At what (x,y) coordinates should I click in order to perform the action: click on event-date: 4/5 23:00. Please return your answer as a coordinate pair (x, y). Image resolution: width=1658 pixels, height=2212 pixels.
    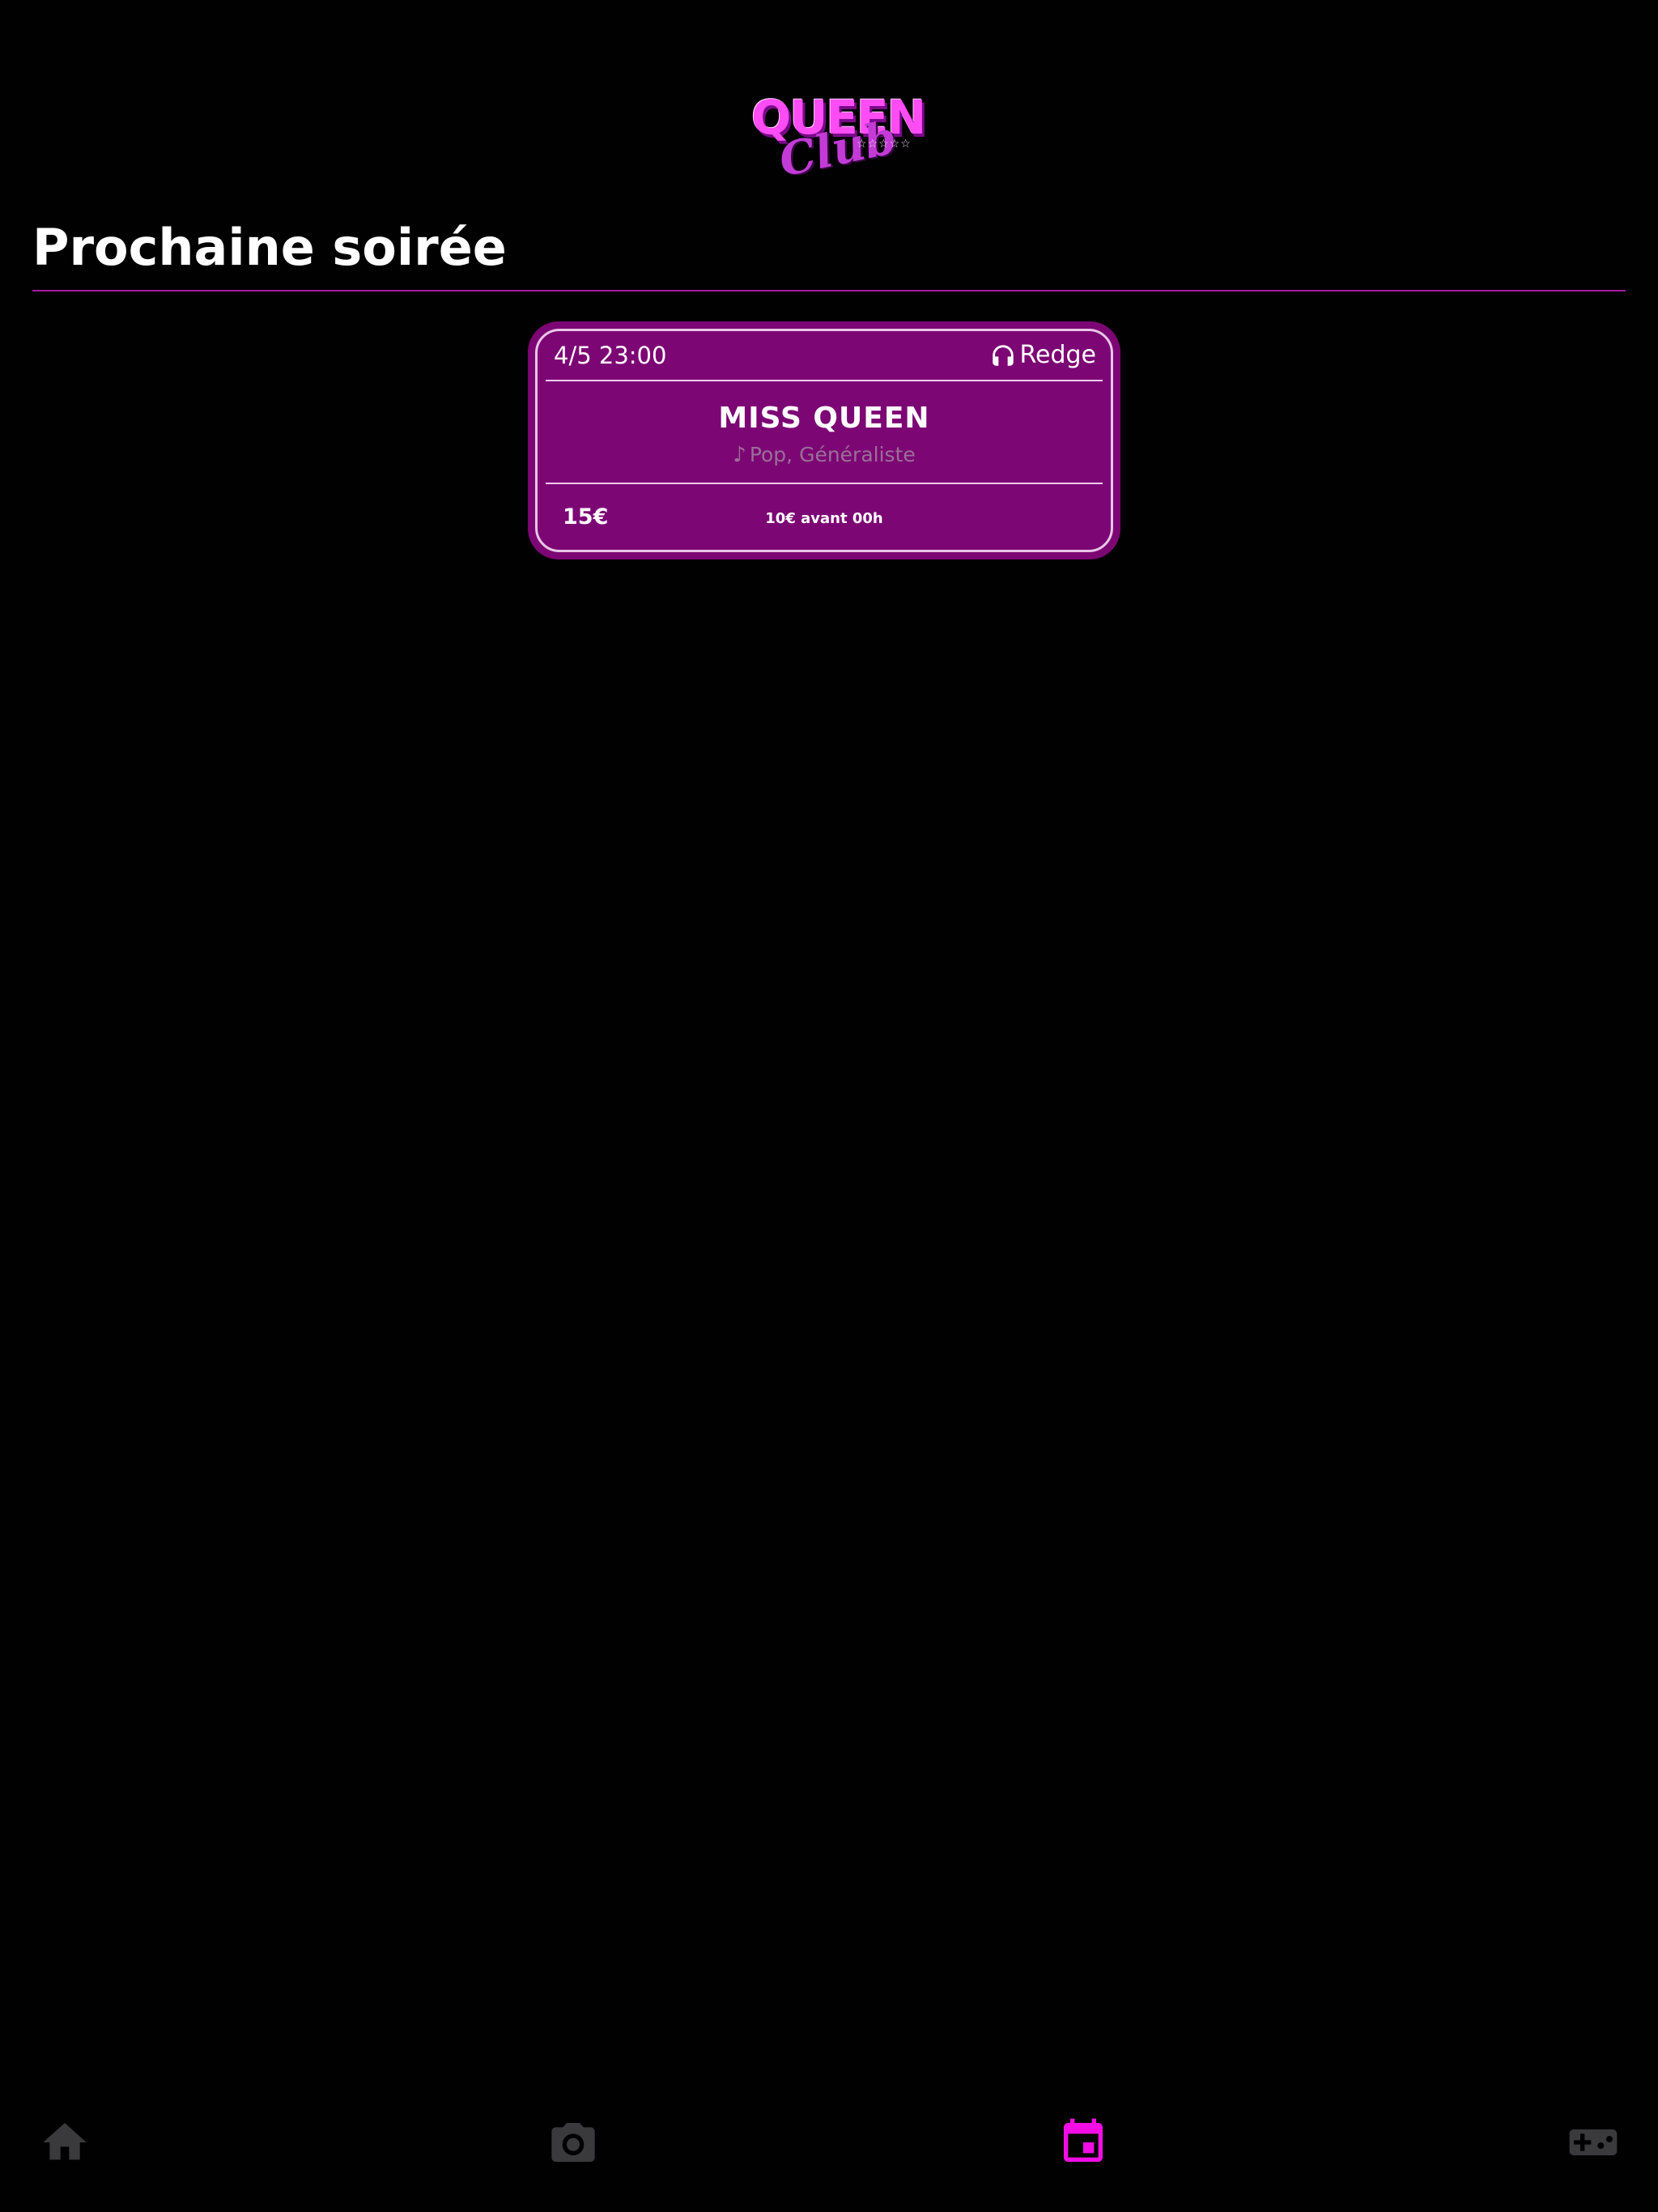
    Looking at the image, I should click on (610, 356).